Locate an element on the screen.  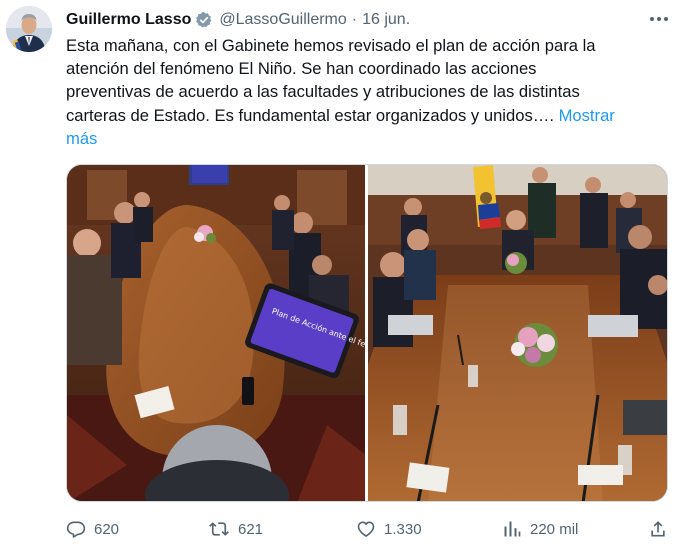
like-button: 1.330 is located at coordinates (389, 529).